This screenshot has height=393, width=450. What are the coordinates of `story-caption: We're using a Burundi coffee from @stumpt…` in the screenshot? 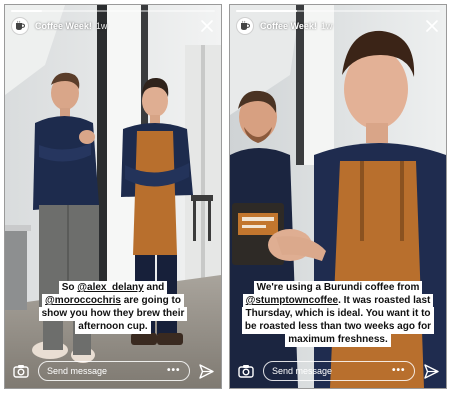 It's located at (338, 312).